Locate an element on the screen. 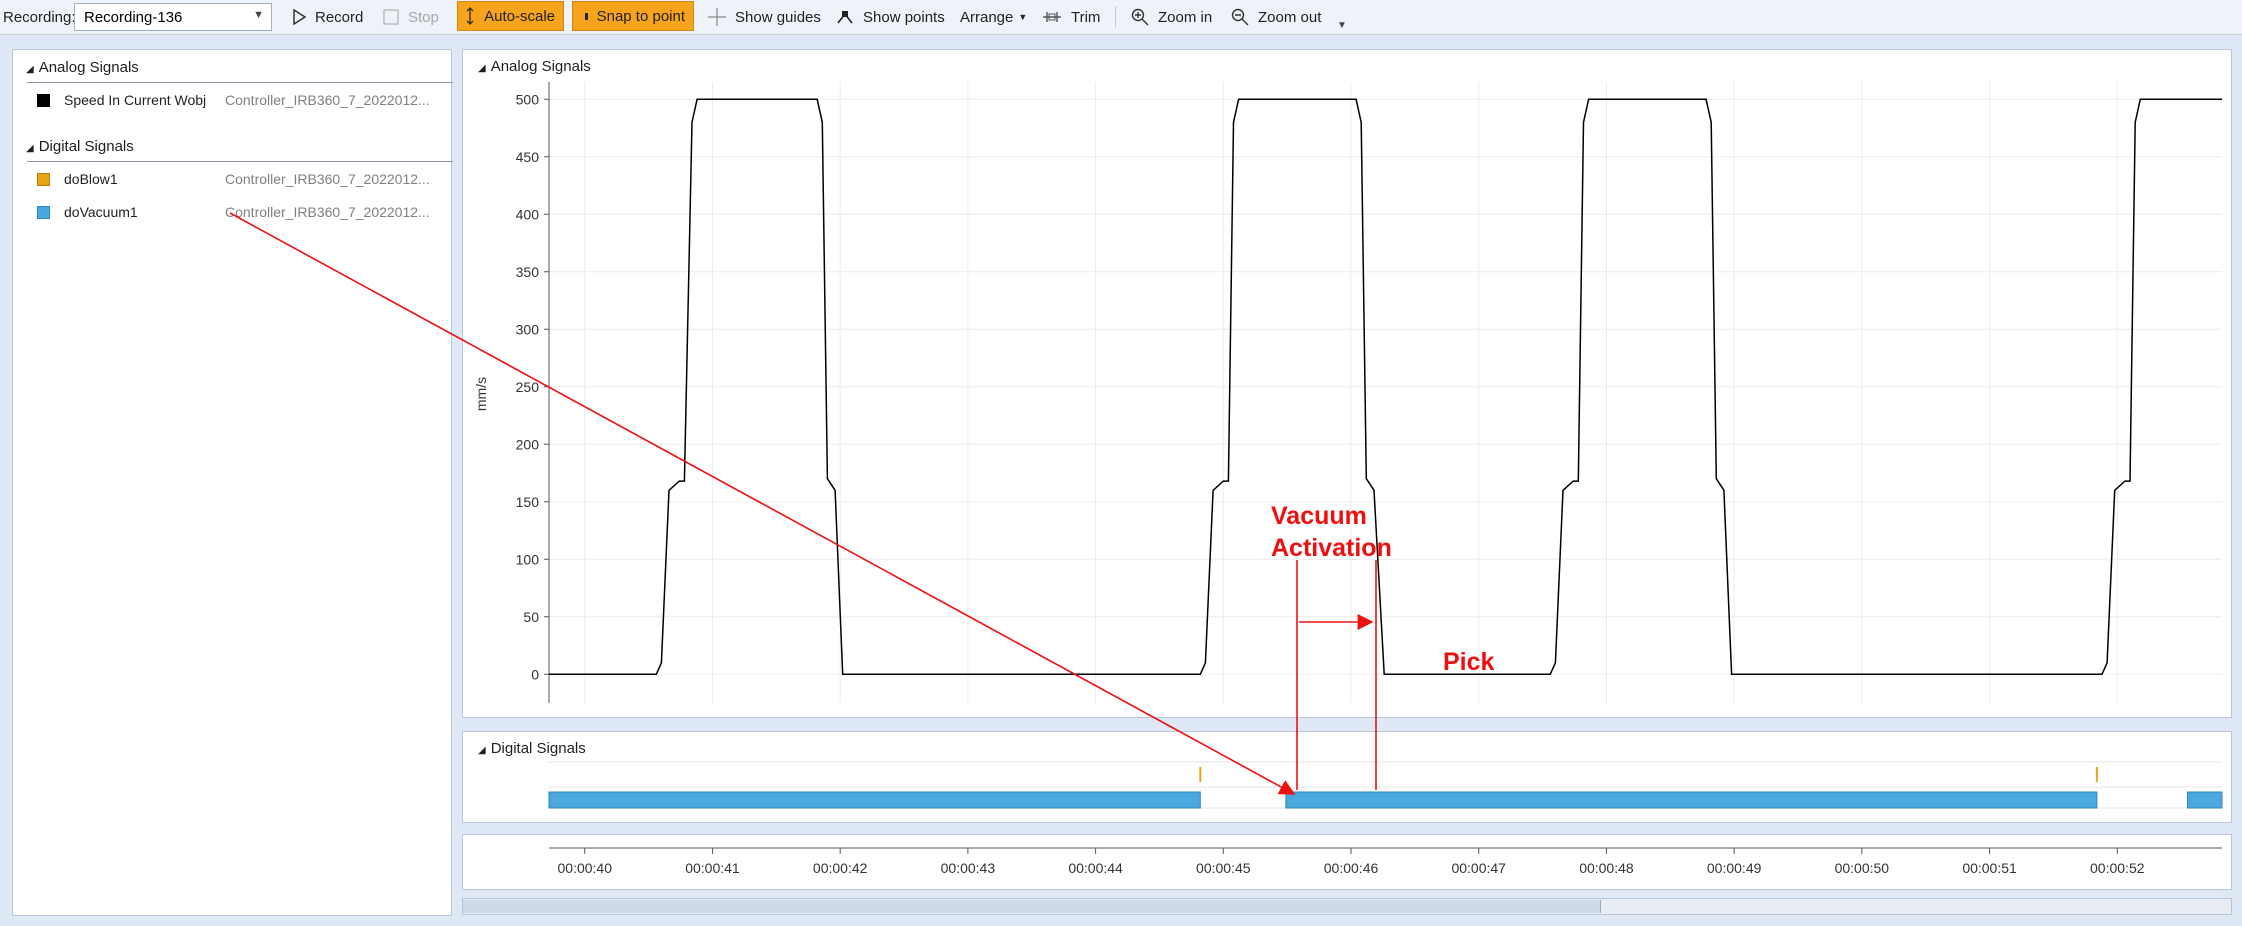 The image size is (2242, 926). time-tick-label: 00:00:43 is located at coordinates (968, 868).